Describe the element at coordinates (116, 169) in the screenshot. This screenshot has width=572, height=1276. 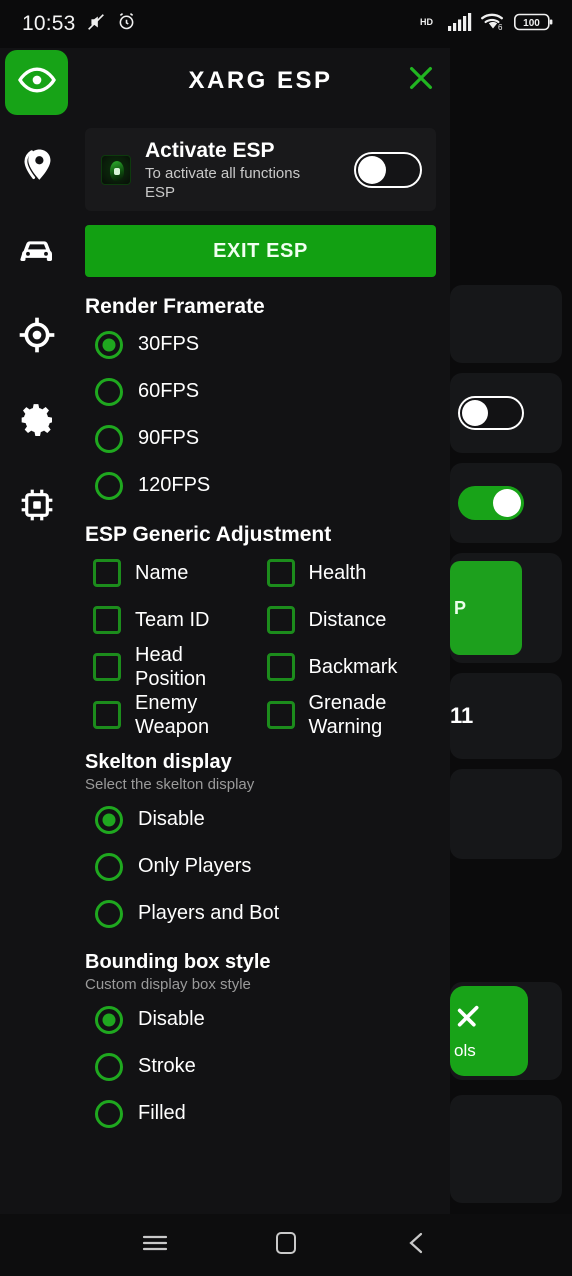
I see `app-logo-icon` at that location.